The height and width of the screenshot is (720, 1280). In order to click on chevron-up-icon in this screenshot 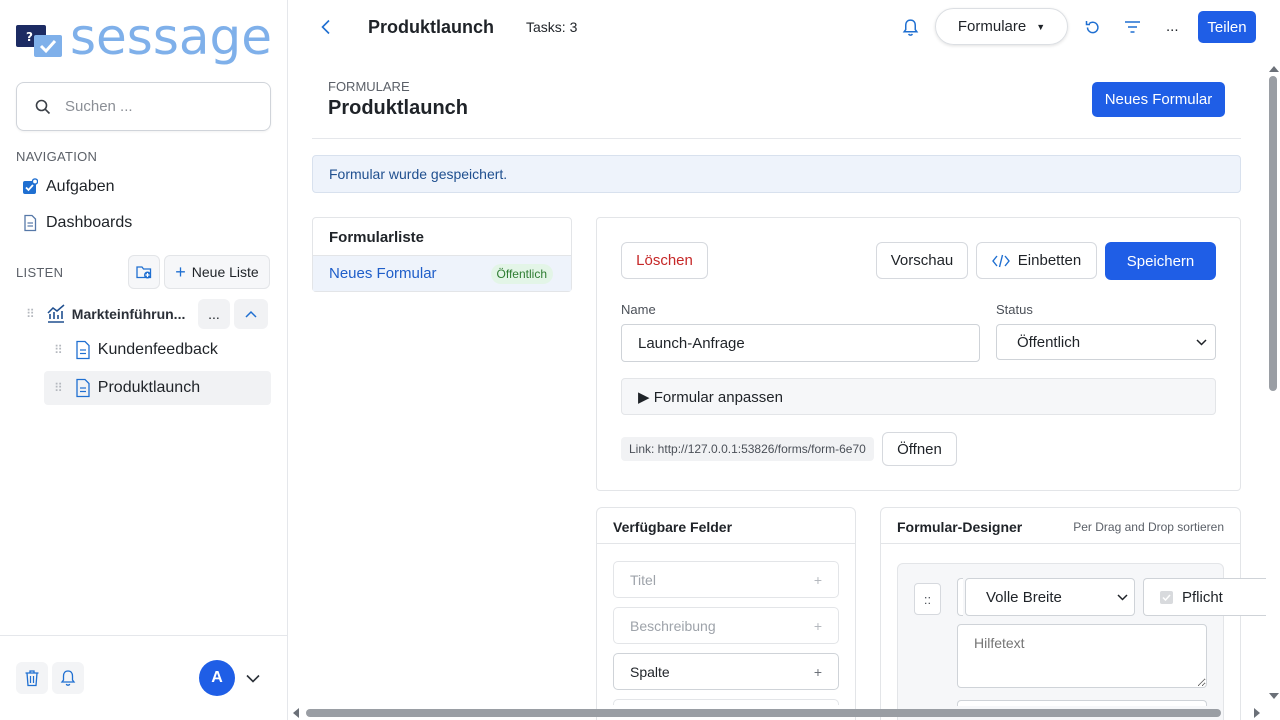, I will do `click(251, 314)`.